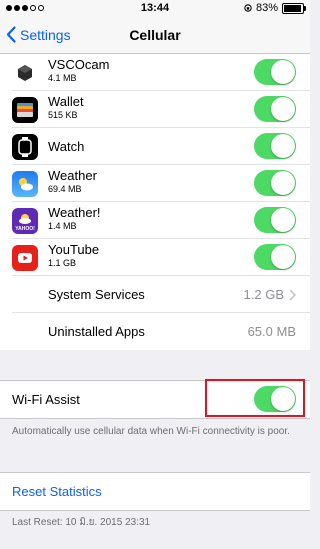 This screenshot has height=549, width=320. What do you see at coordinates (63, 115) in the screenshot?
I see `app-size: 515 KB` at bounding box center [63, 115].